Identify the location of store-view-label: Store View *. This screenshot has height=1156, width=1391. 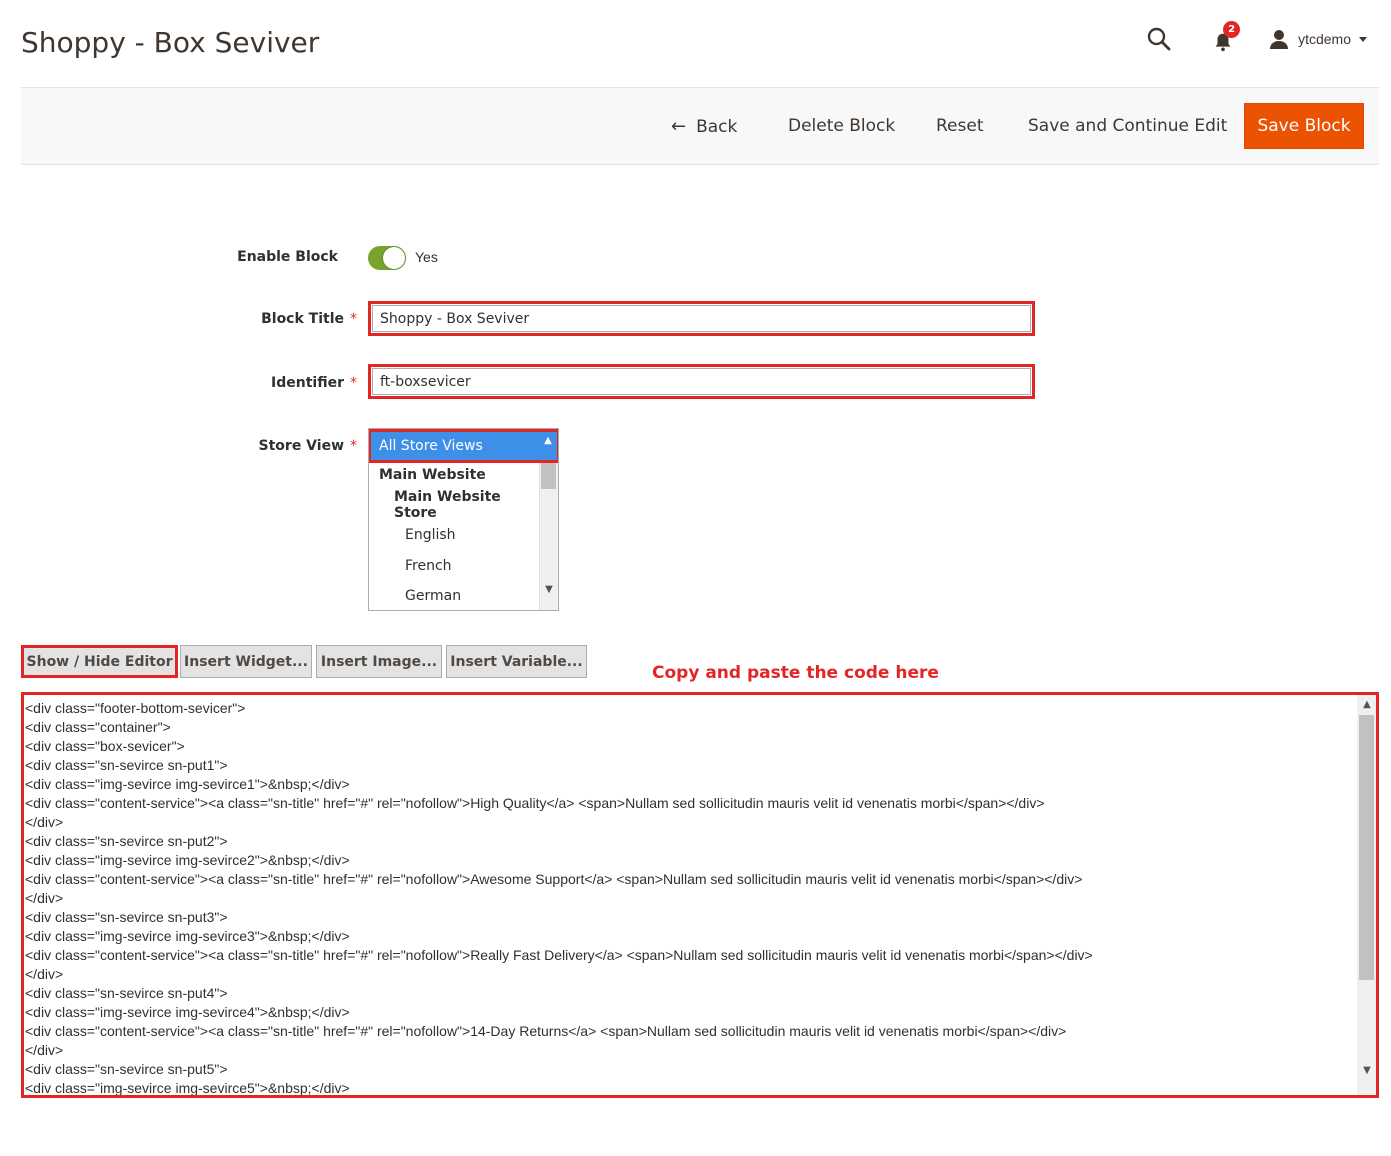
(308, 446).